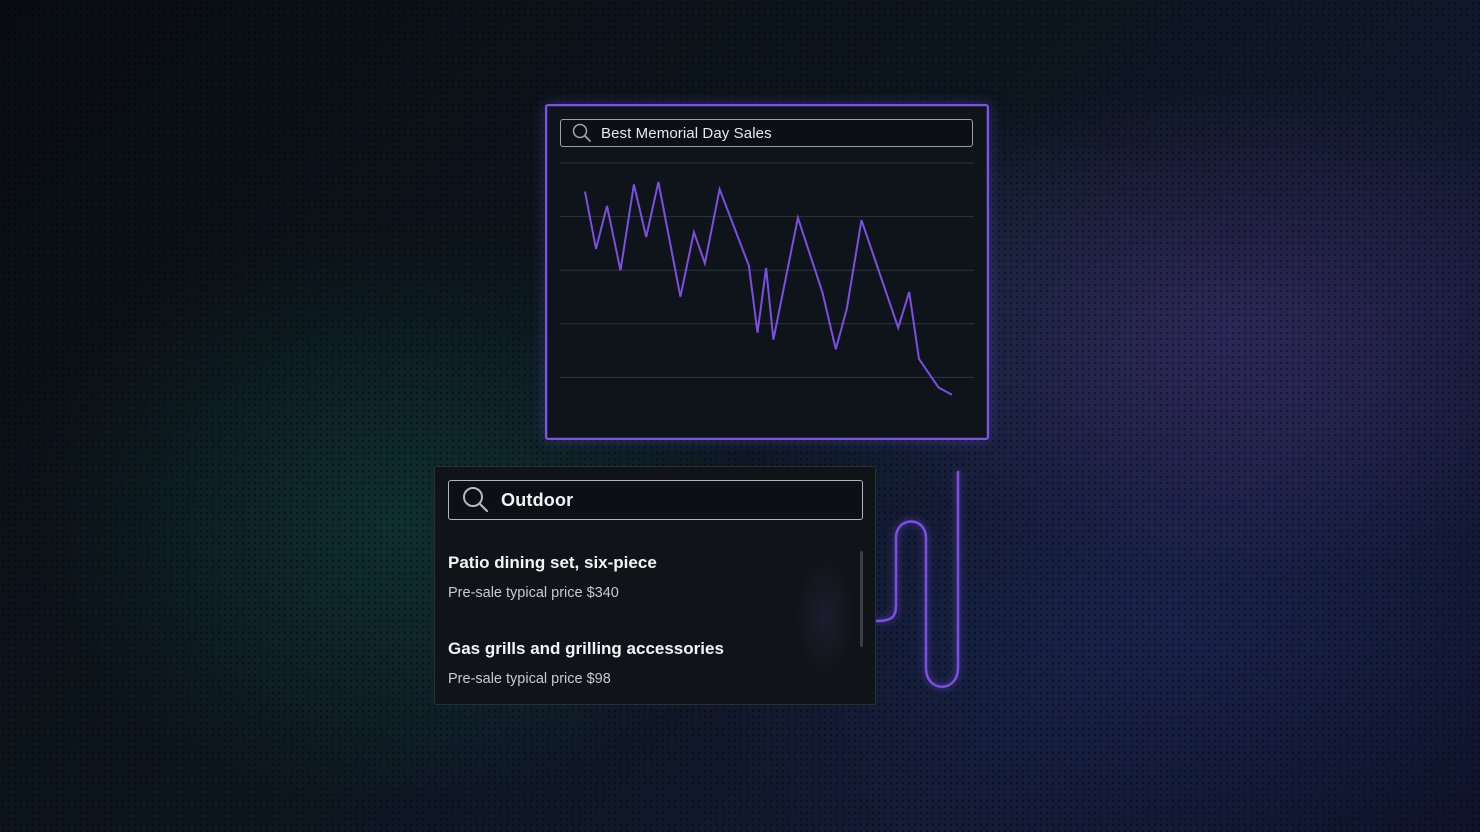 The height and width of the screenshot is (832, 1480). What do you see at coordinates (918, 579) in the screenshot?
I see `neon-wire-decoration` at bounding box center [918, 579].